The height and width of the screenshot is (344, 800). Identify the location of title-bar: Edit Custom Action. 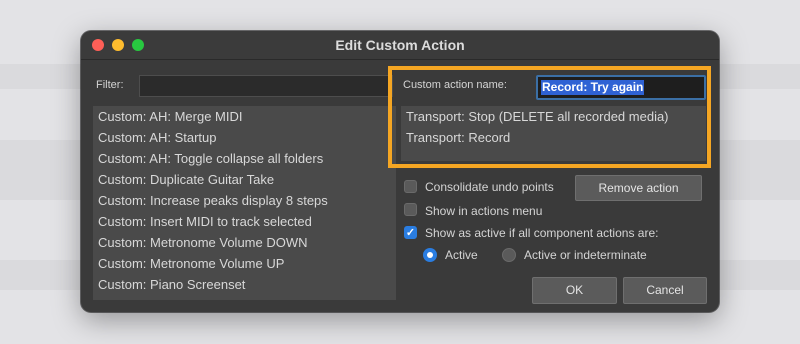
(400, 45).